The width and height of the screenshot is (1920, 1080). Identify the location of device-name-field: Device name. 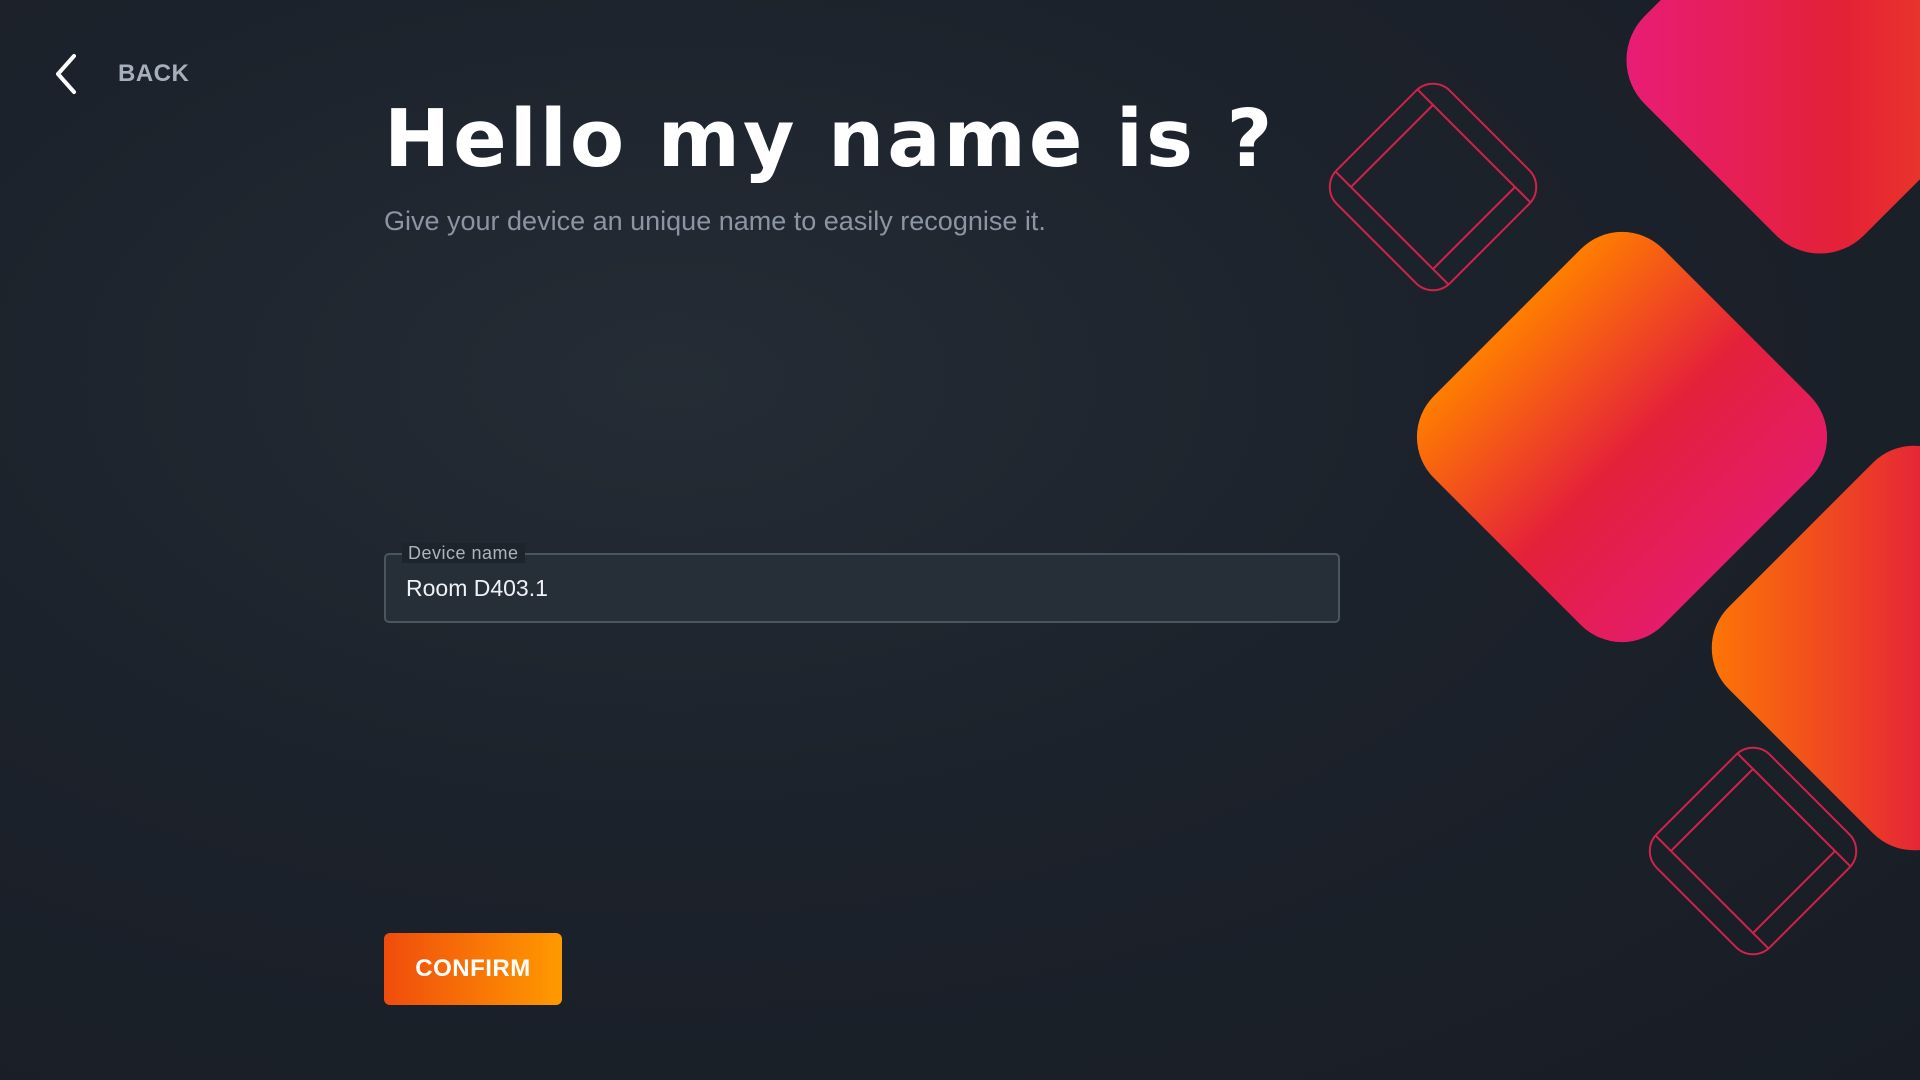
(862, 583).